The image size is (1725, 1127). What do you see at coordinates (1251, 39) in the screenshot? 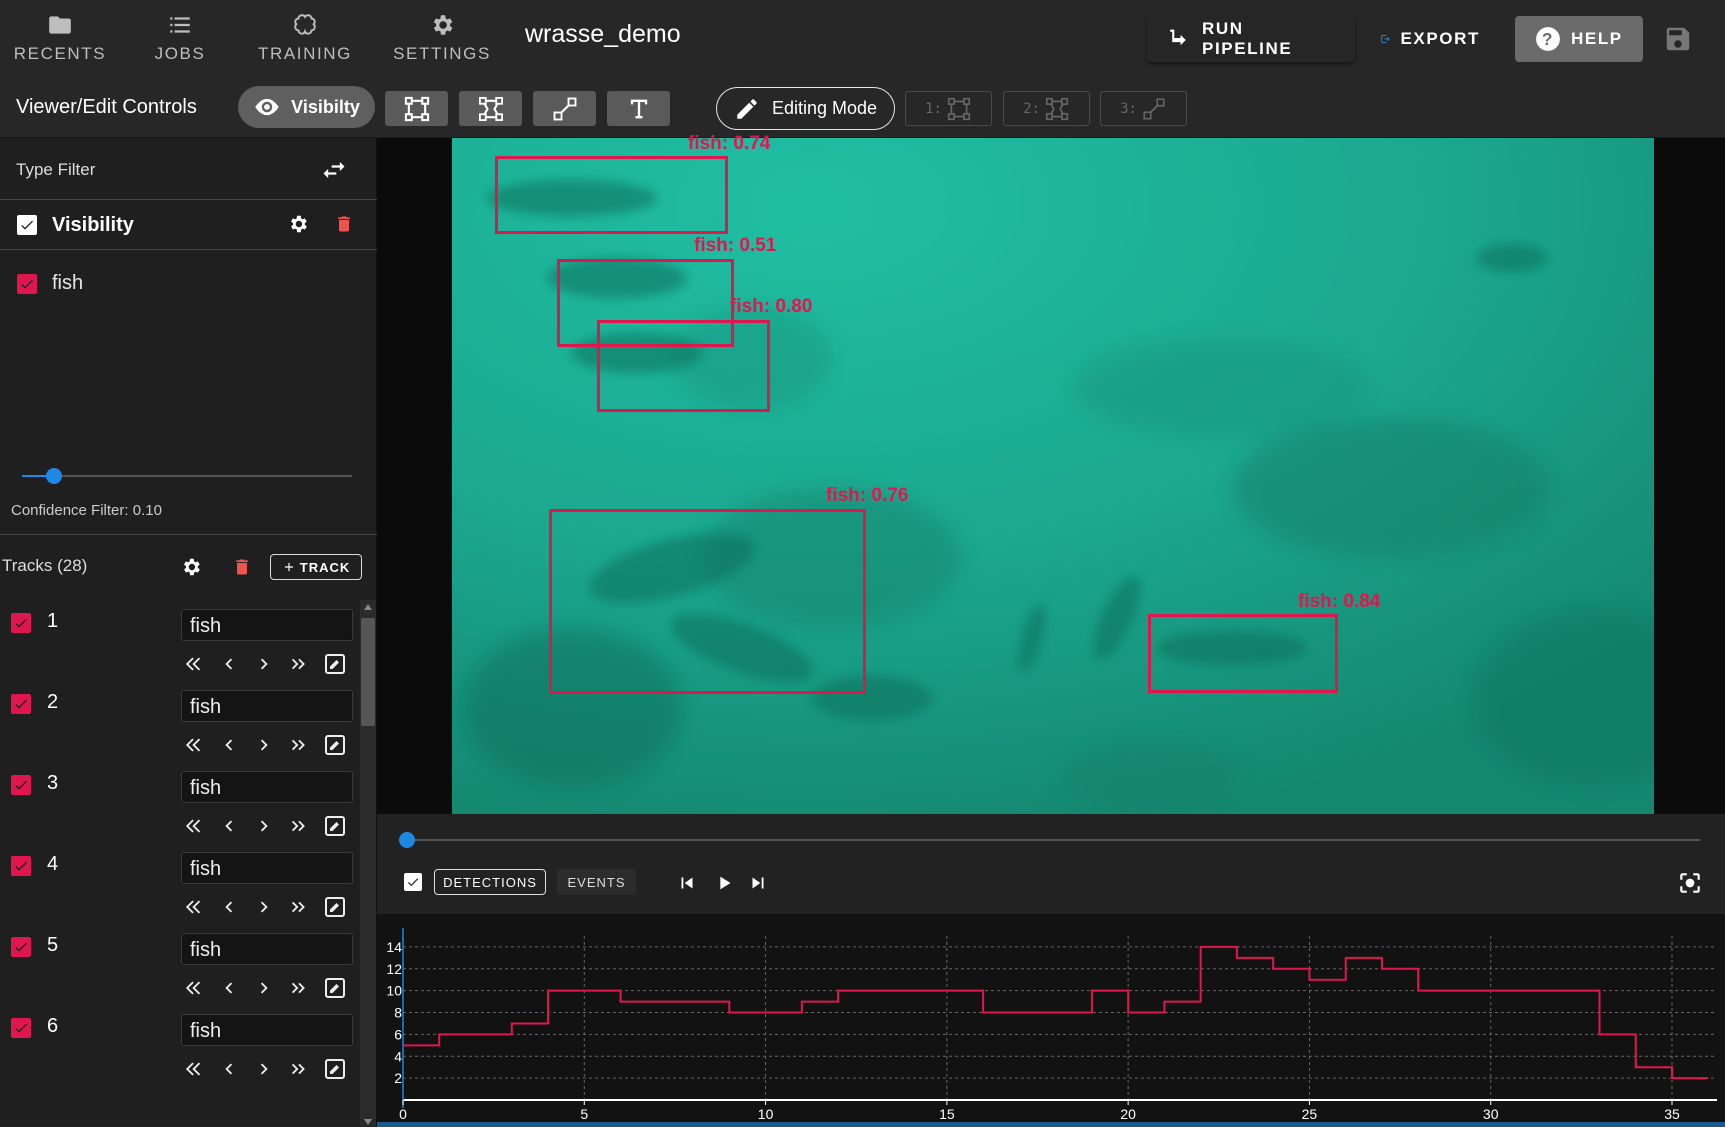
I see `run-pipeline-button: RUN PIPELINE` at bounding box center [1251, 39].